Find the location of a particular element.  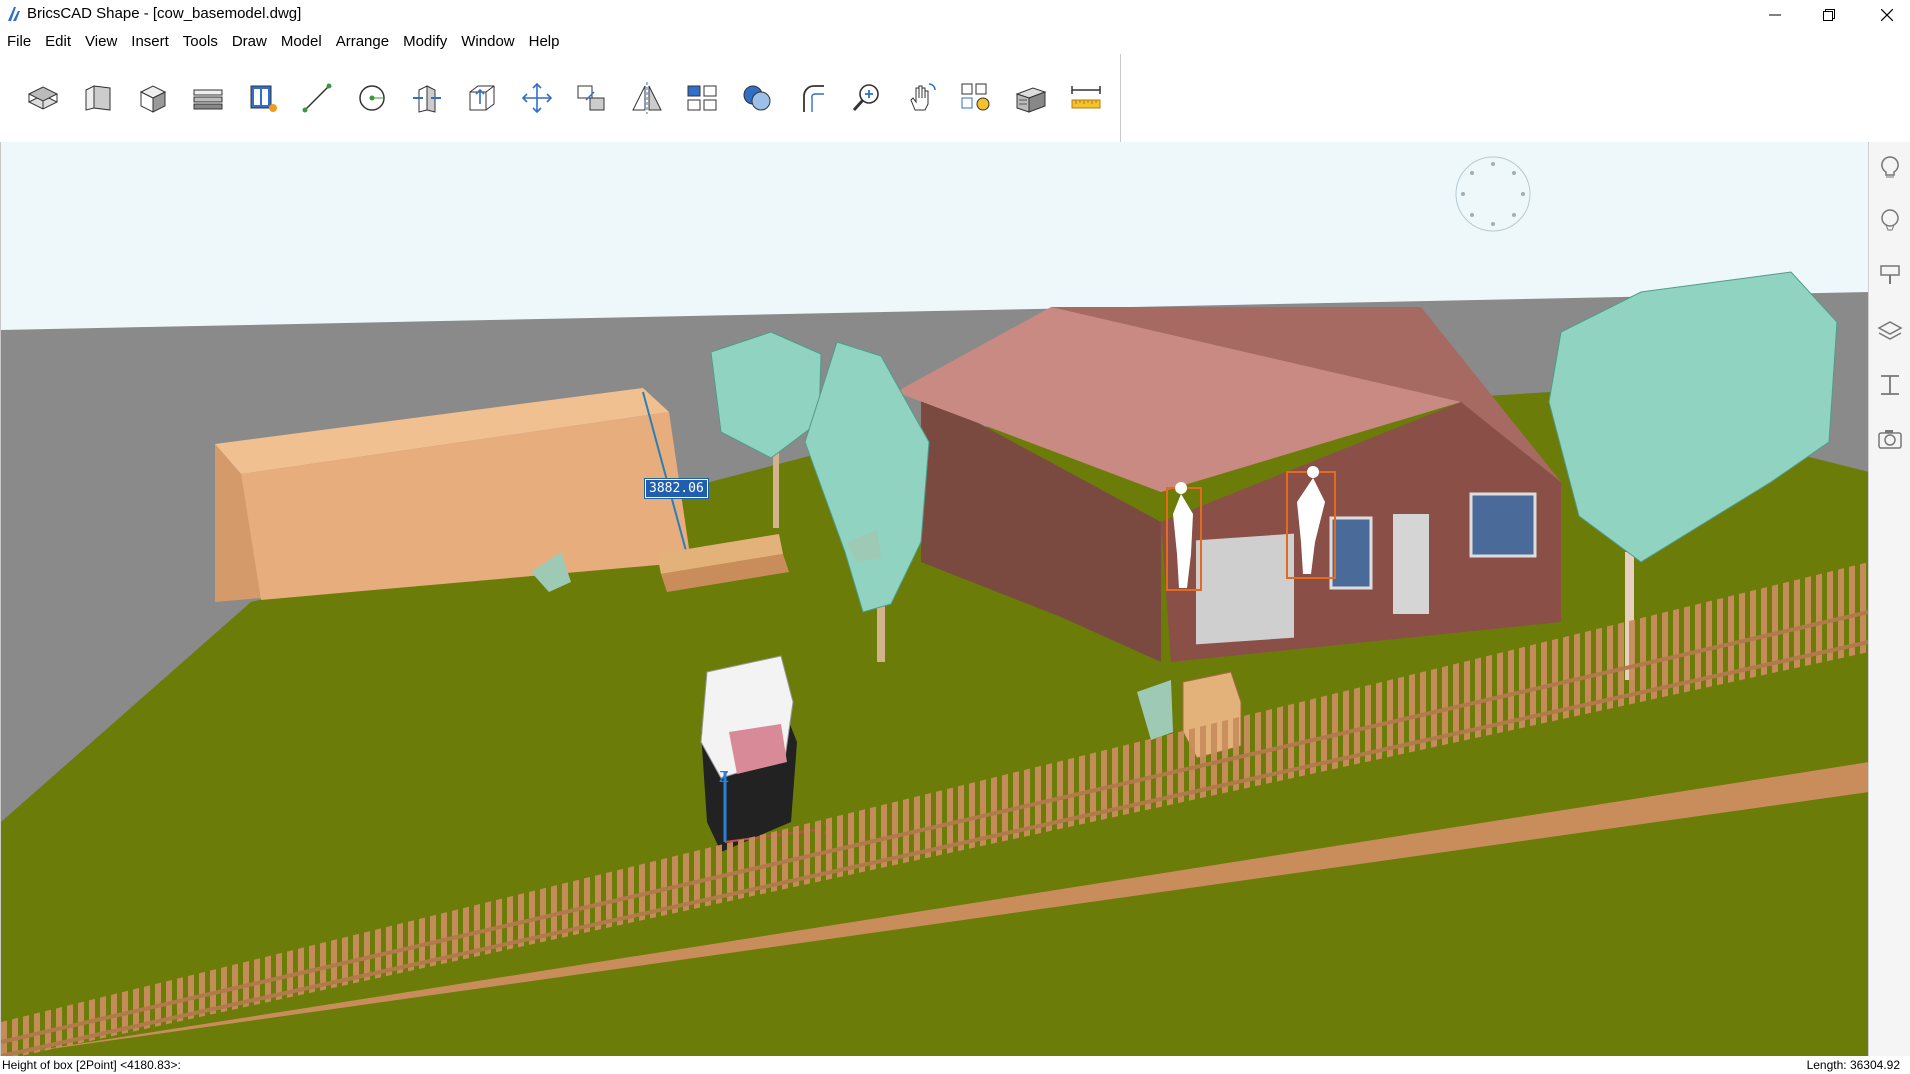

measure-icon is located at coordinates (1086, 97).